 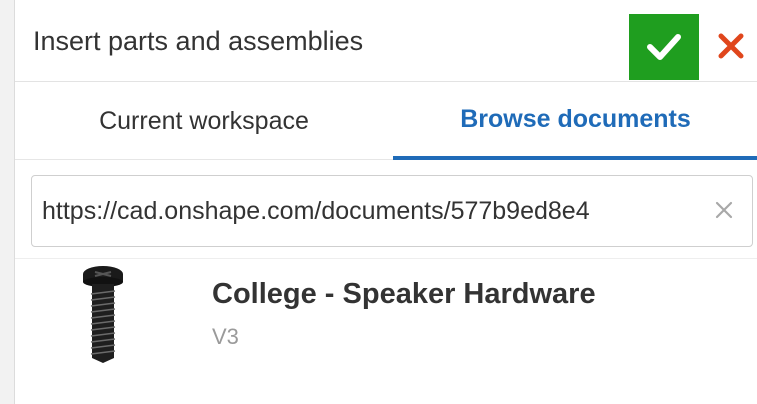 I want to click on screw-icon, so click(x=103, y=314).